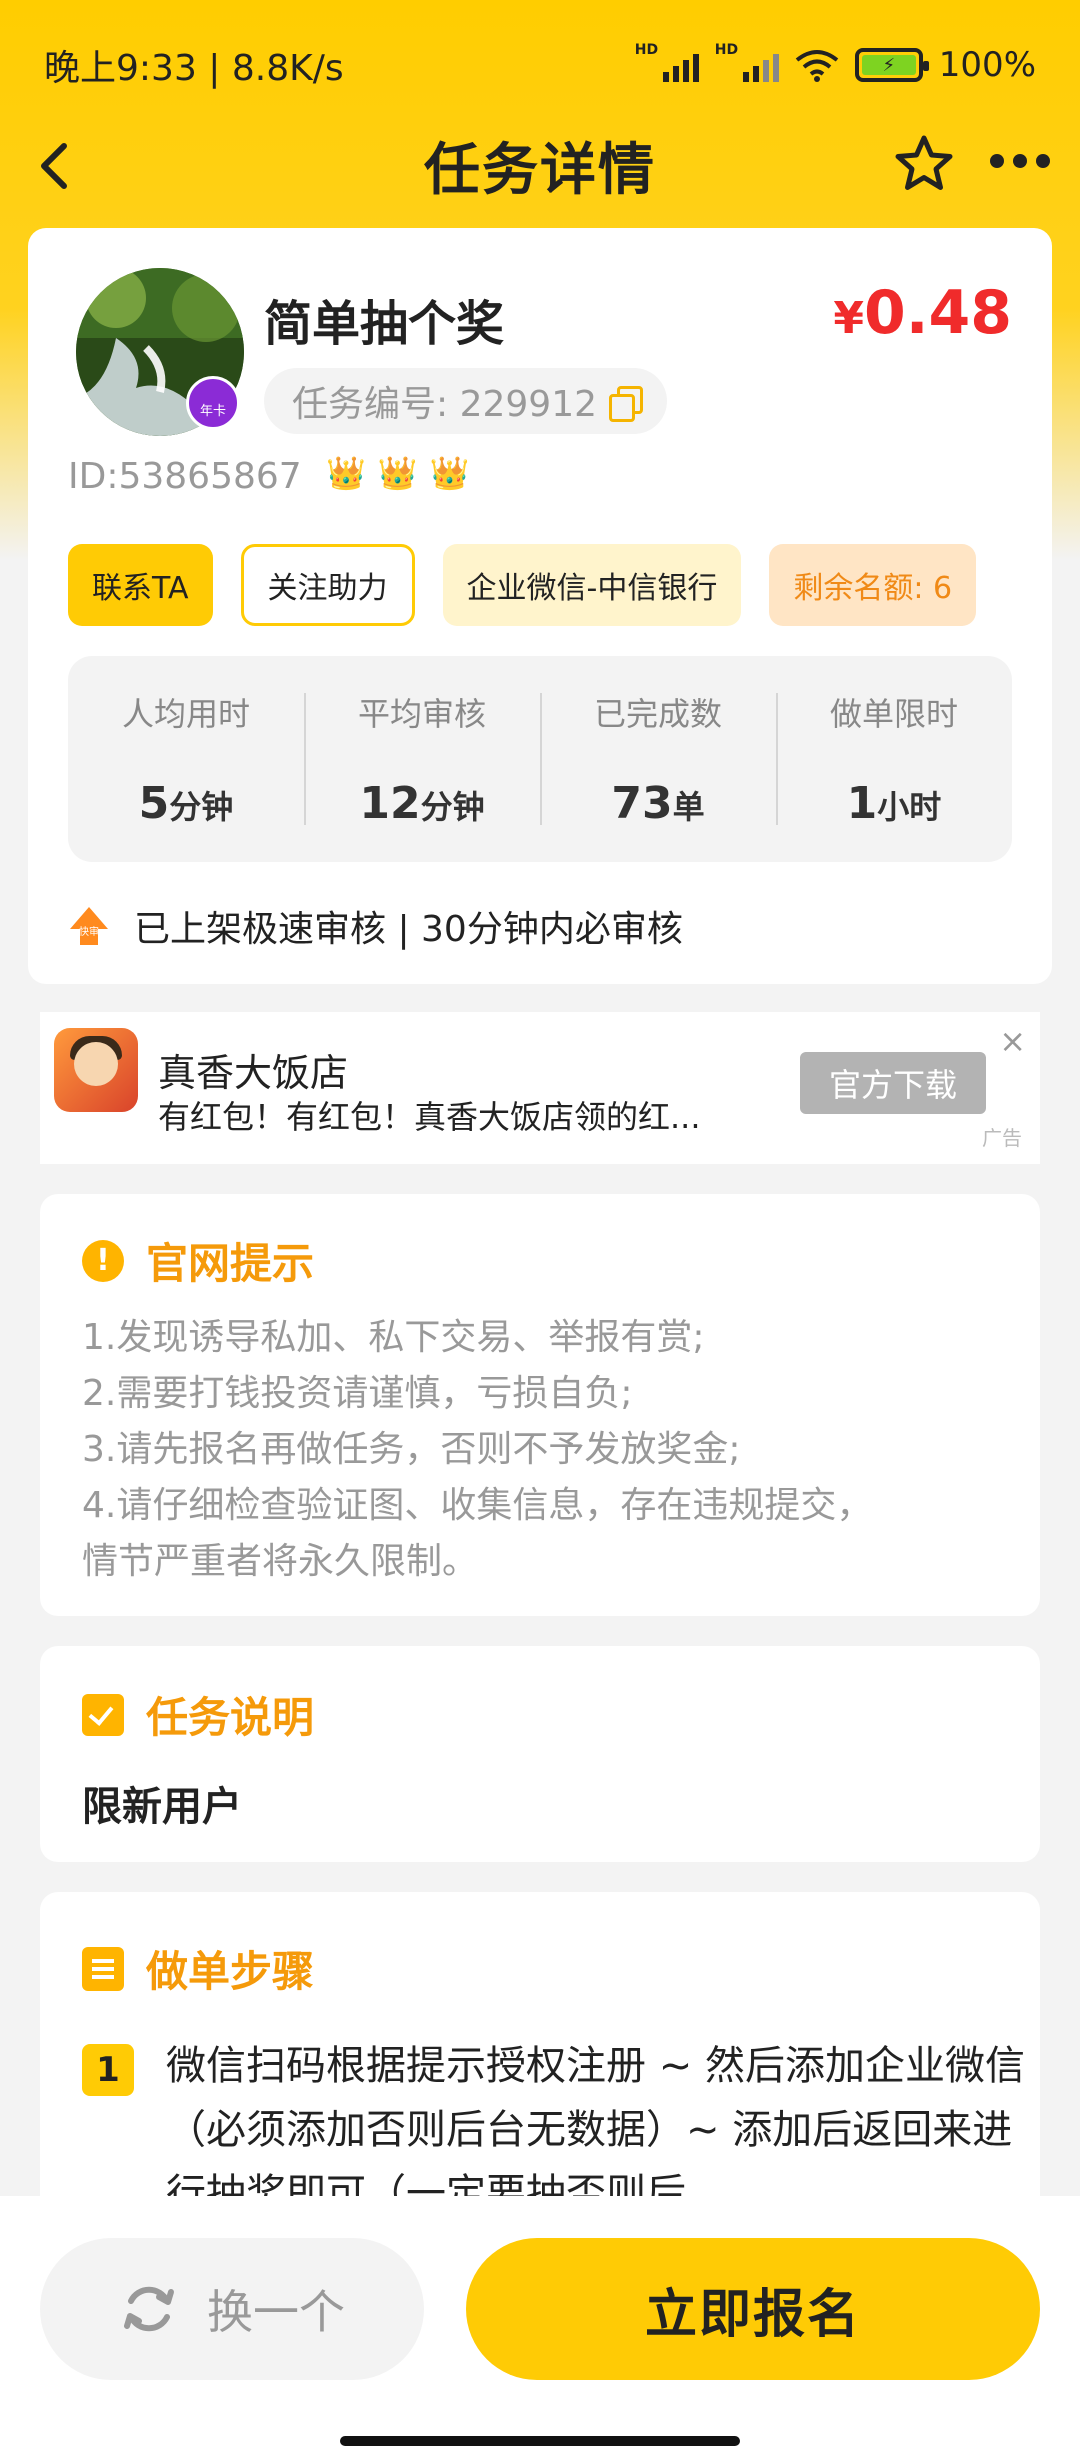 The width and height of the screenshot is (1080, 2460). Describe the element at coordinates (642, 803) in the screenshot. I see `stat-value: 73` at that location.